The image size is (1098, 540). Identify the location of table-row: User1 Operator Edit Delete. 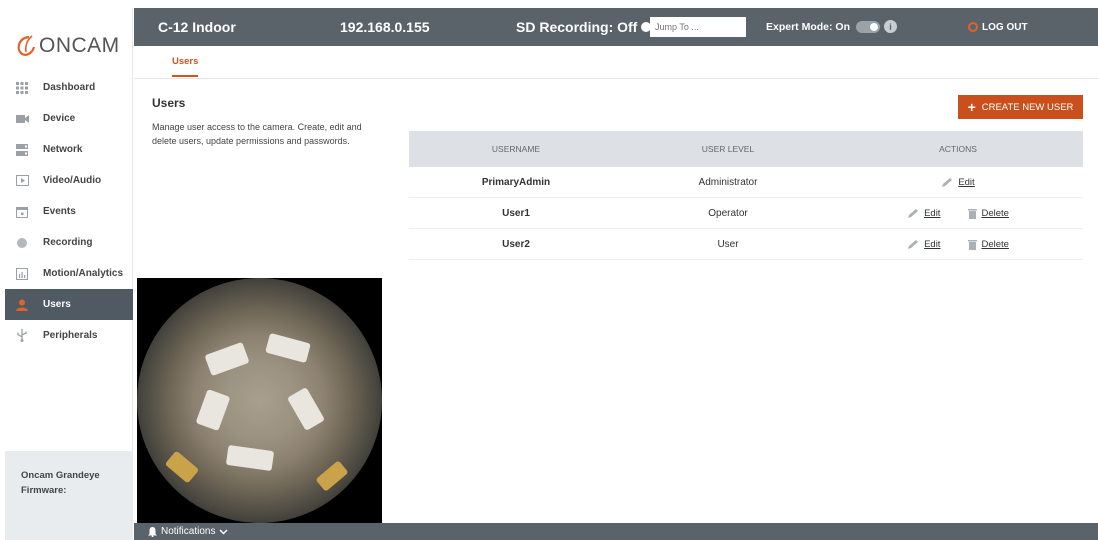
(746, 213).